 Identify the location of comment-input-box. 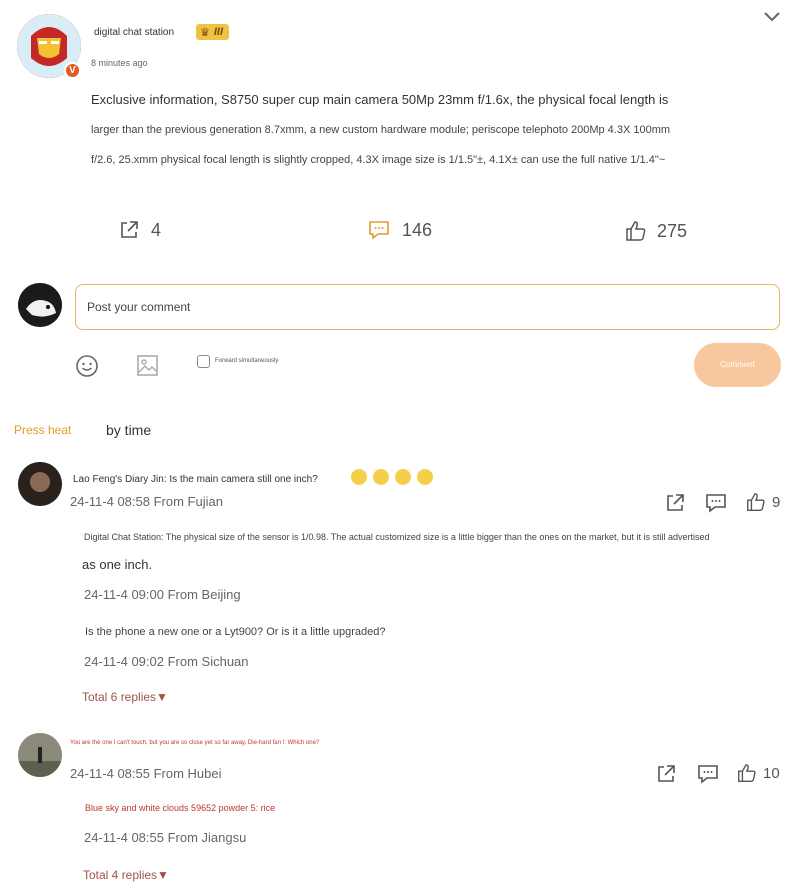
(427, 307).